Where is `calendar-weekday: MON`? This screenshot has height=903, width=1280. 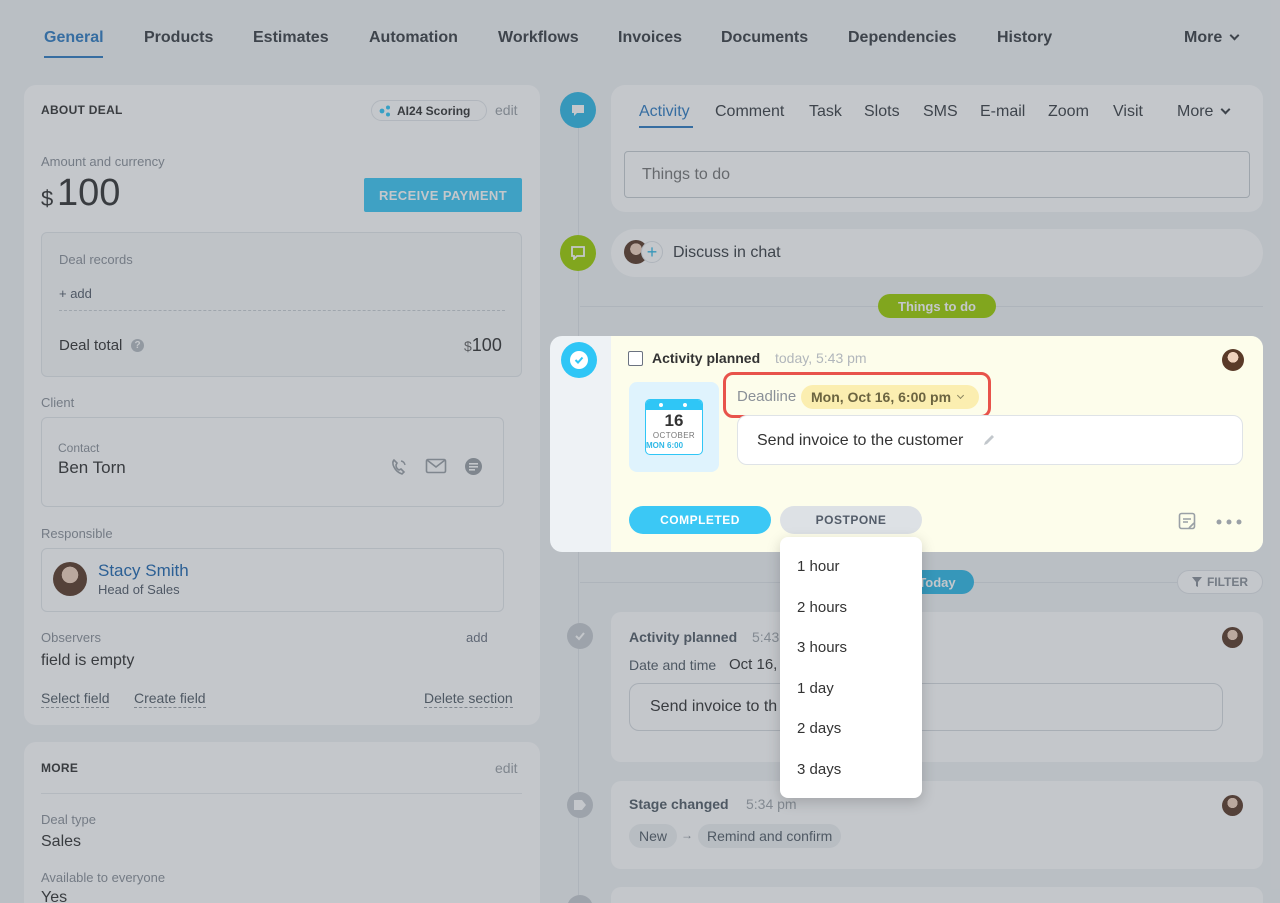 calendar-weekday: MON is located at coordinates (655, 445).